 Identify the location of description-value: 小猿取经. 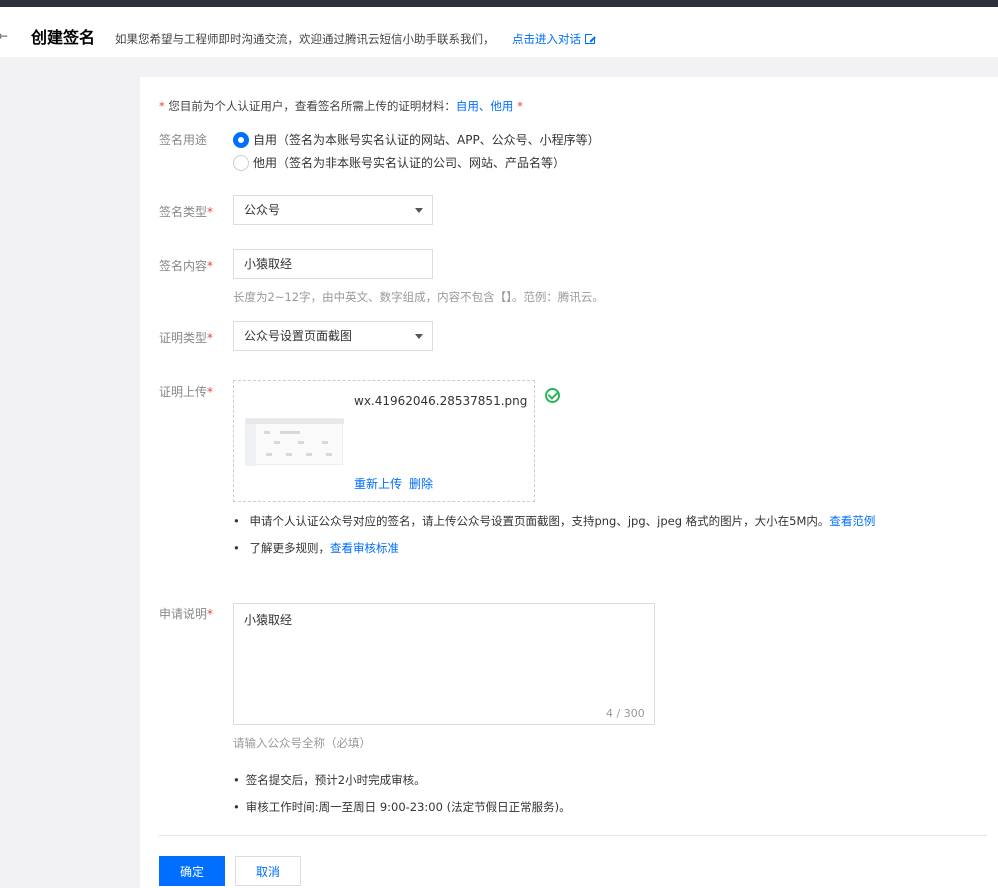
(268, 620).